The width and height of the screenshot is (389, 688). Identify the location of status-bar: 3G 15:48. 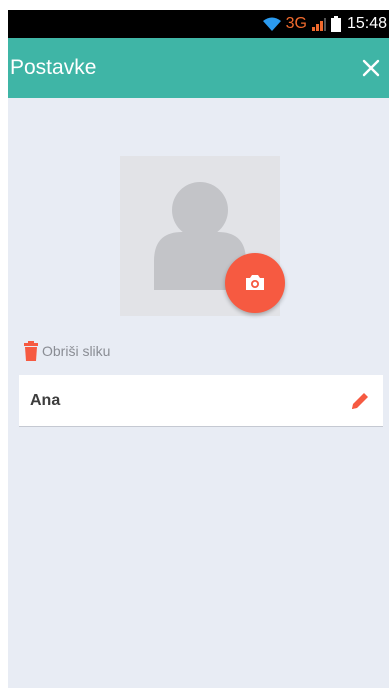
(198, 24).